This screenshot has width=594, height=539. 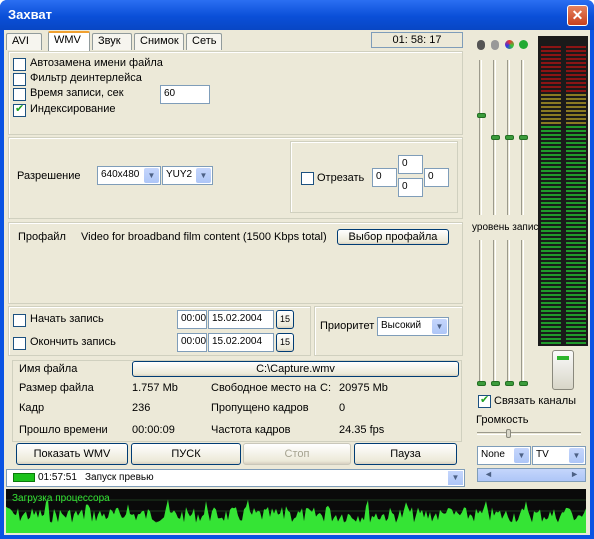 I want to click on choose-profile-button: Выбор профайла, so click(x=393, y=237).